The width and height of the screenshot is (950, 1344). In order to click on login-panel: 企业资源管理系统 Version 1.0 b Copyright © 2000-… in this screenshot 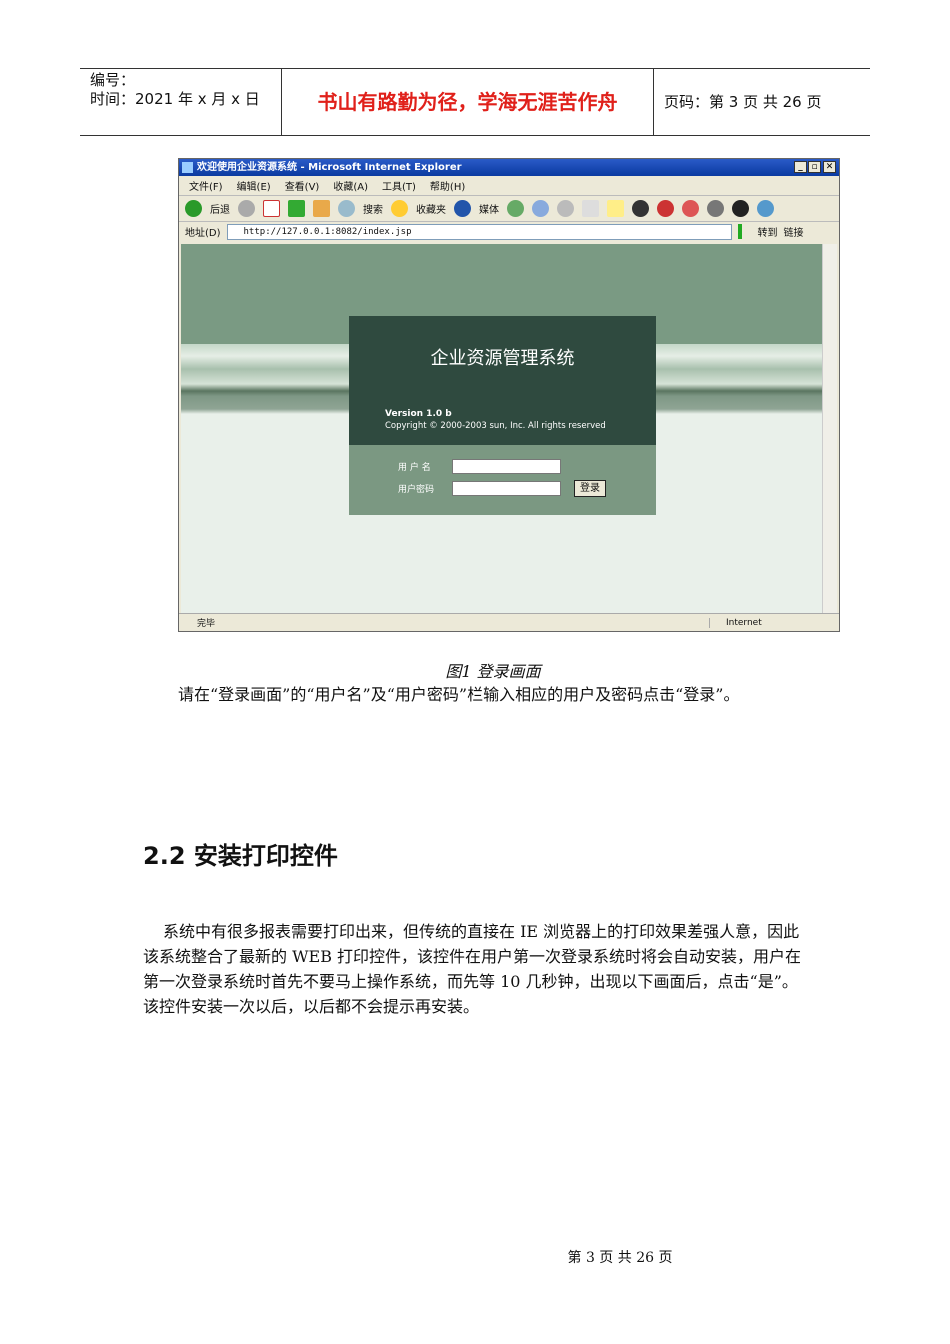, I will do `click(502, 415)`.